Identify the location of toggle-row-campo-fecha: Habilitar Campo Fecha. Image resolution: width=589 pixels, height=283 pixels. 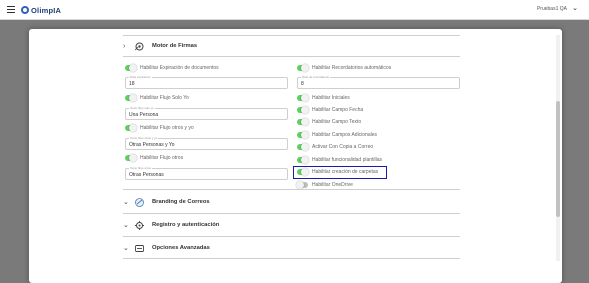
(330, 109).